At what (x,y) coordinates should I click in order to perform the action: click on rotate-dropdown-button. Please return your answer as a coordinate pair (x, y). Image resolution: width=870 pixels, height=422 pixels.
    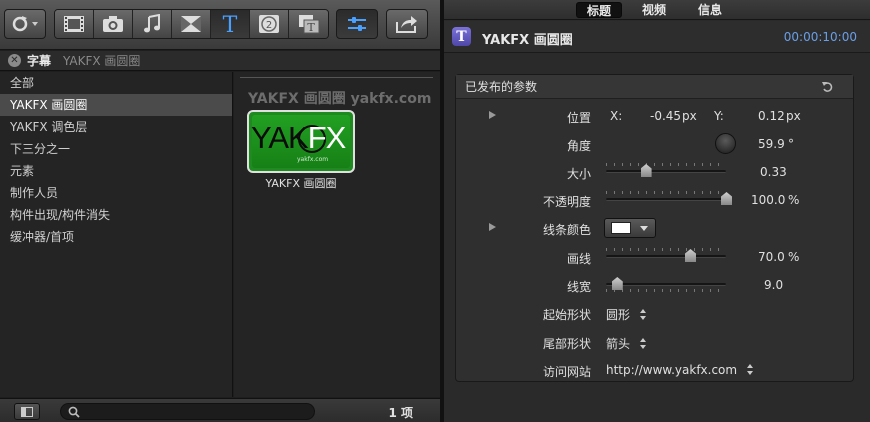
    Looking at the image, I should click on (25, 24).